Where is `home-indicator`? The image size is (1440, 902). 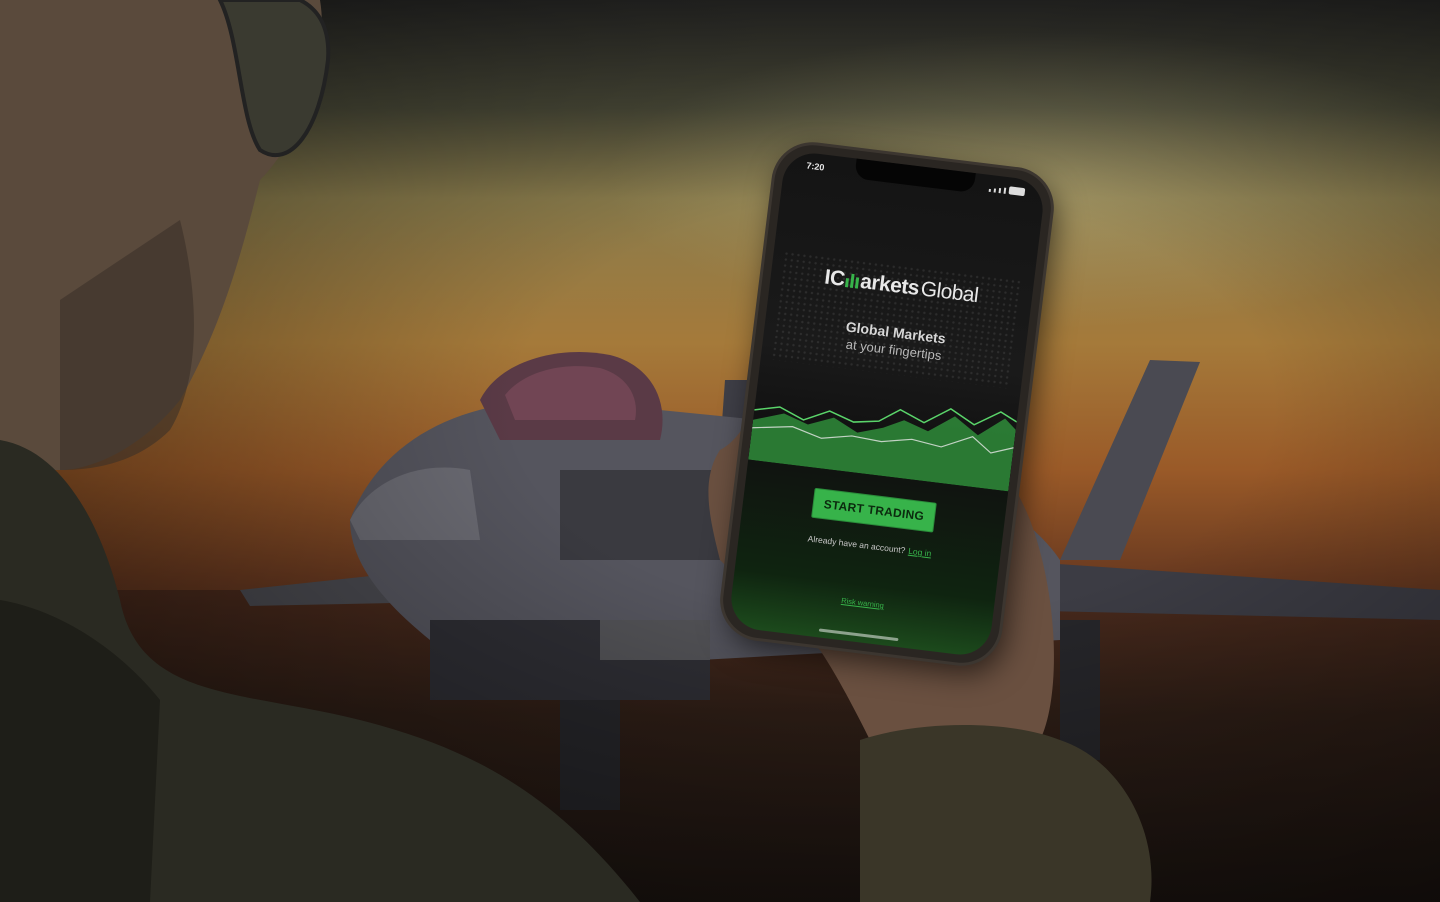
home-indicator is located at coordinates (858, 635).